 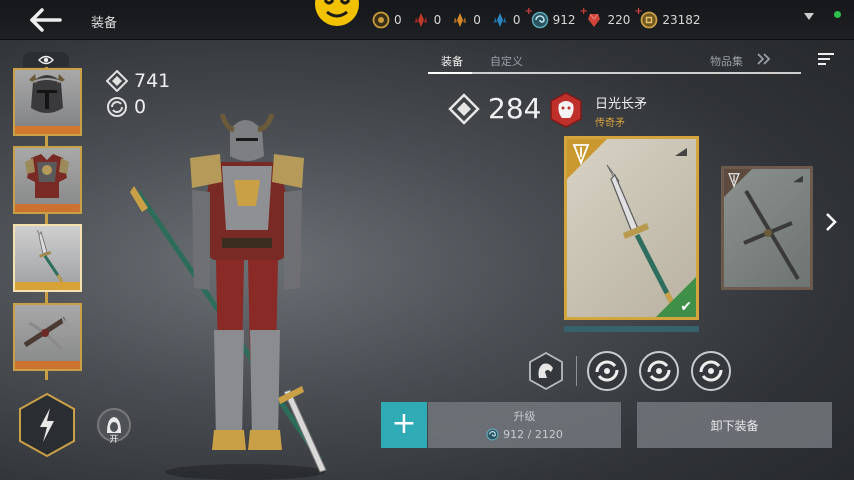 What do you see at coordinates (499, 20) in the screenshot?
I see `blue-crystal-icon` at bounding box center [499, 20].